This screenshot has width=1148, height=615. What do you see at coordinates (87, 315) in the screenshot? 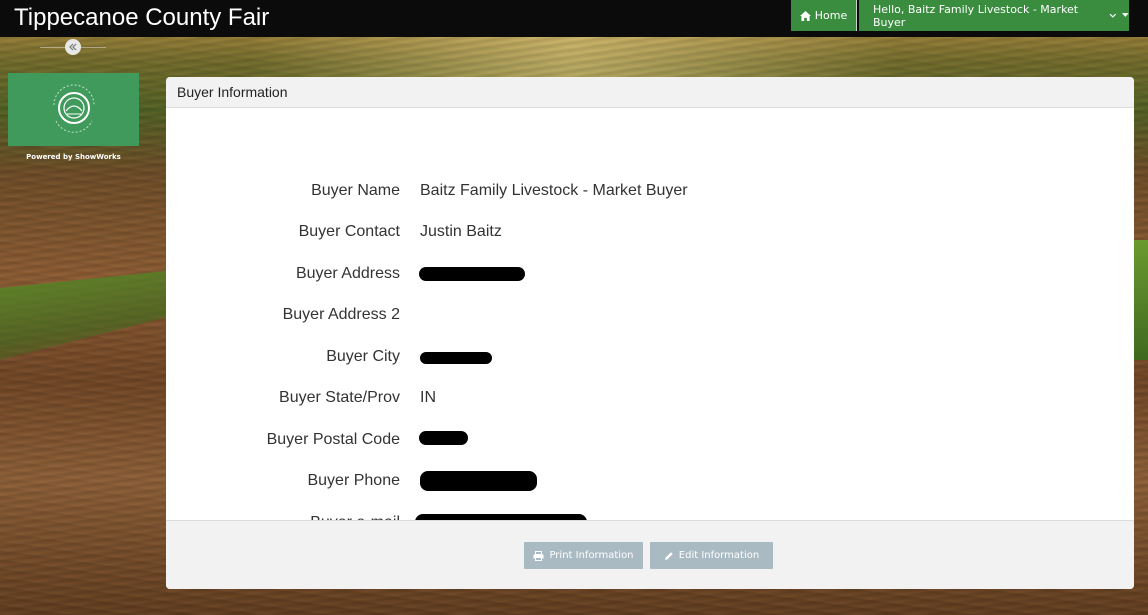
I see `background-field-left` at bounding box center [87, 315].